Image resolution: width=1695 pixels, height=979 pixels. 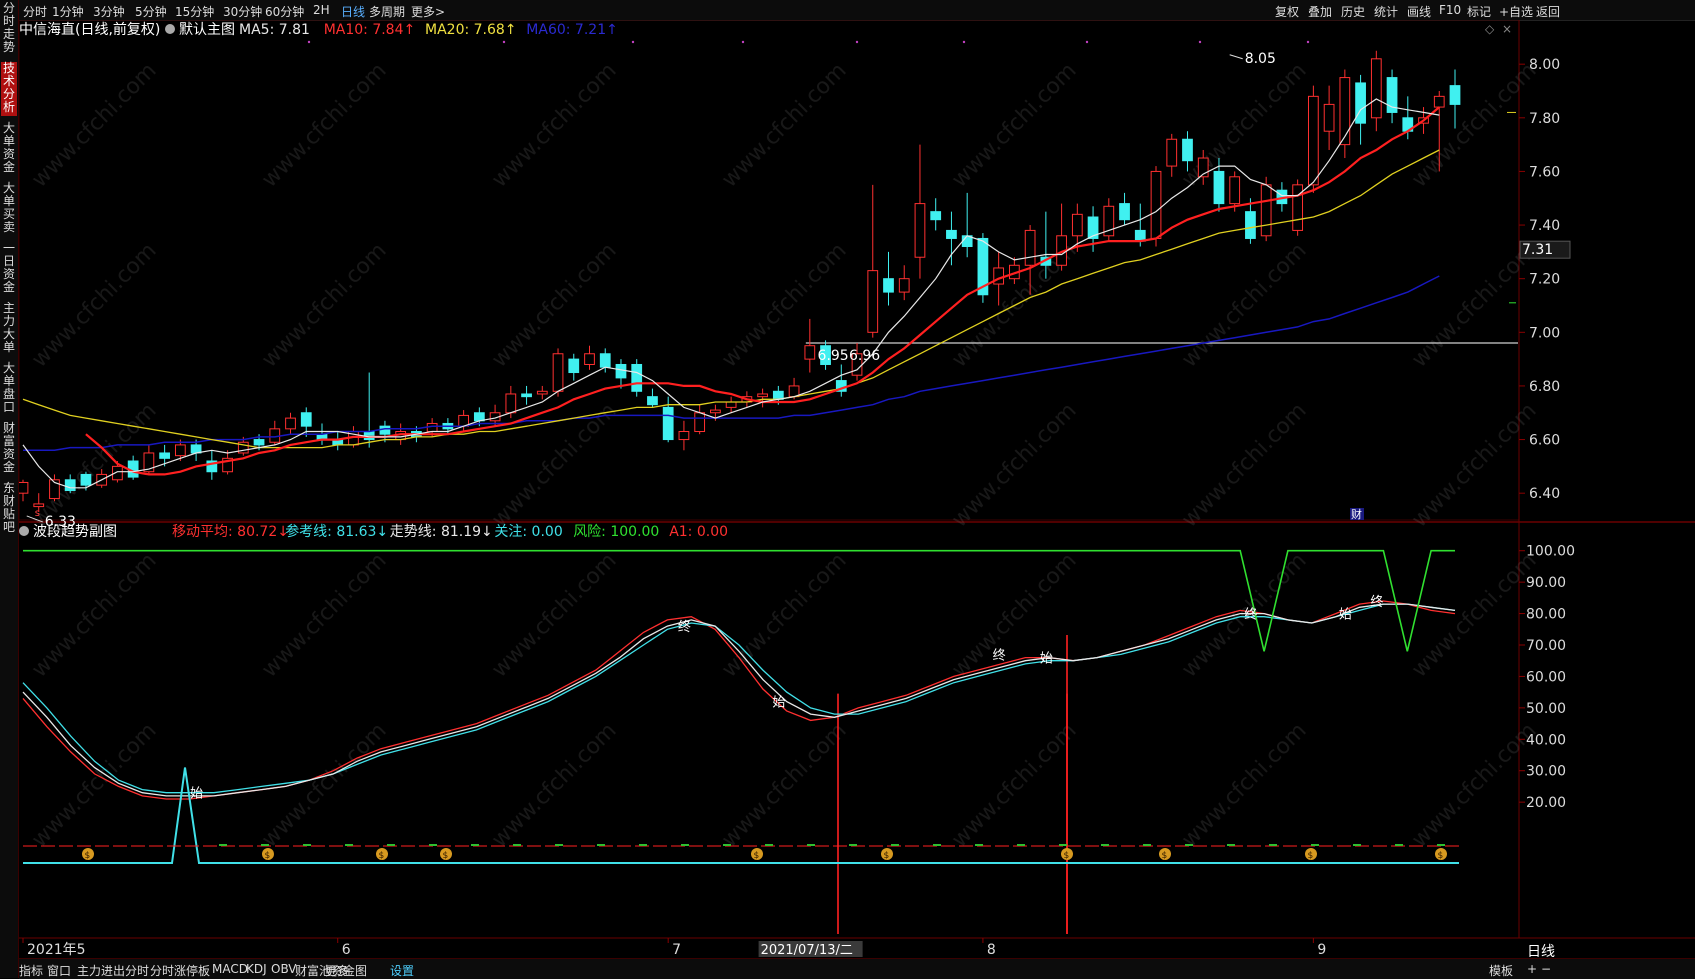 What do you see at coordinates (1479, 11) in the screenshot?
I see `toolbar-button: 标记` at bounding box center [1479, 11].